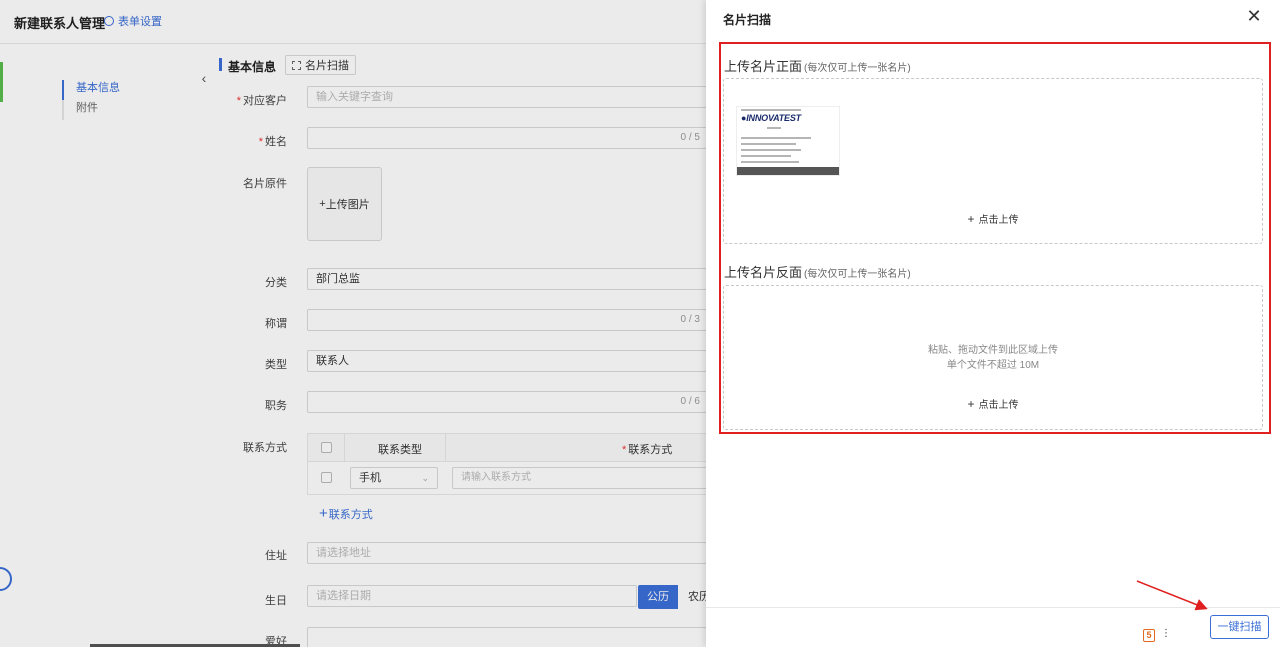 The height and width of the screenshot is (647, 1280). Describe the element at coordinates (747, 20) in the screenshot. I see `drawer-title: 名片扫描` at that location.